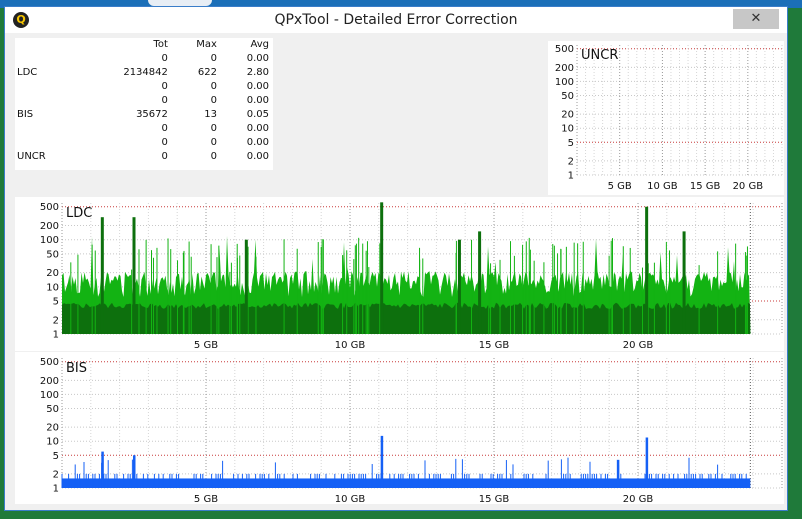 The height and width of the screenshot is (519, 802). Describe the element at coordinates (25, 114) in the screenshot. I see `row-label: BIS` at that location.